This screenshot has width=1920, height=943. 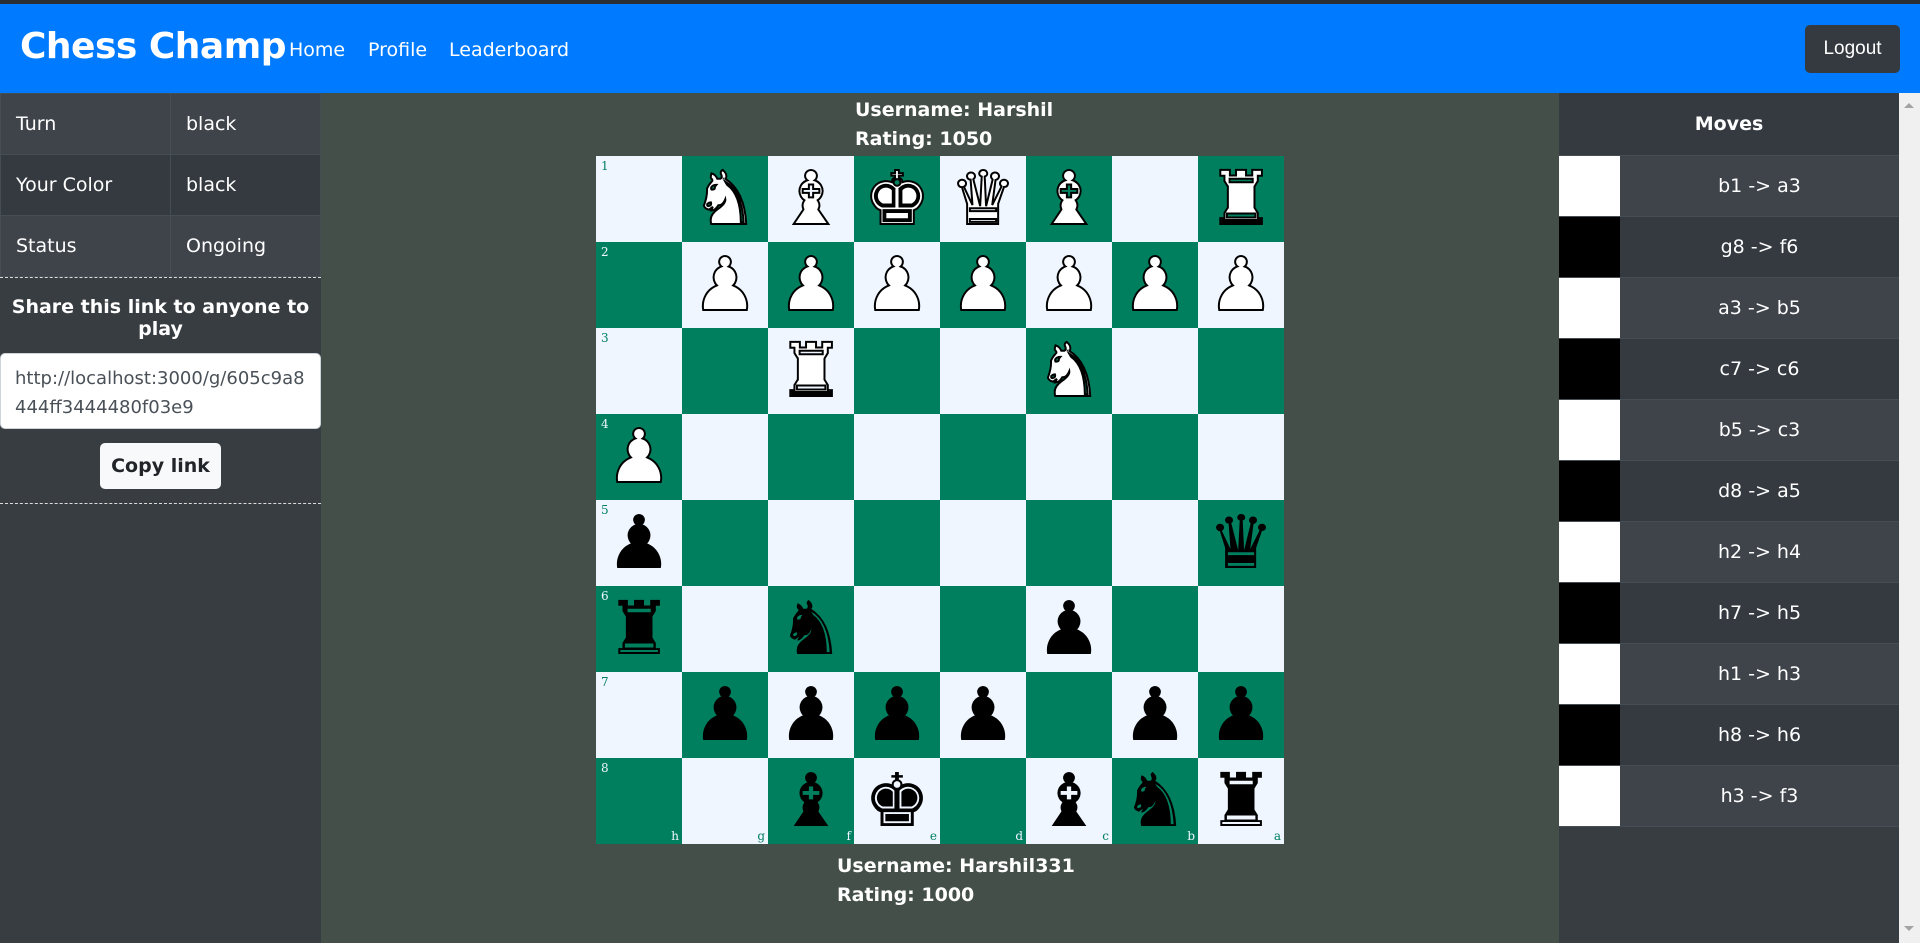 I want to click on board-square: f ♝, so click(x=811, y=801).